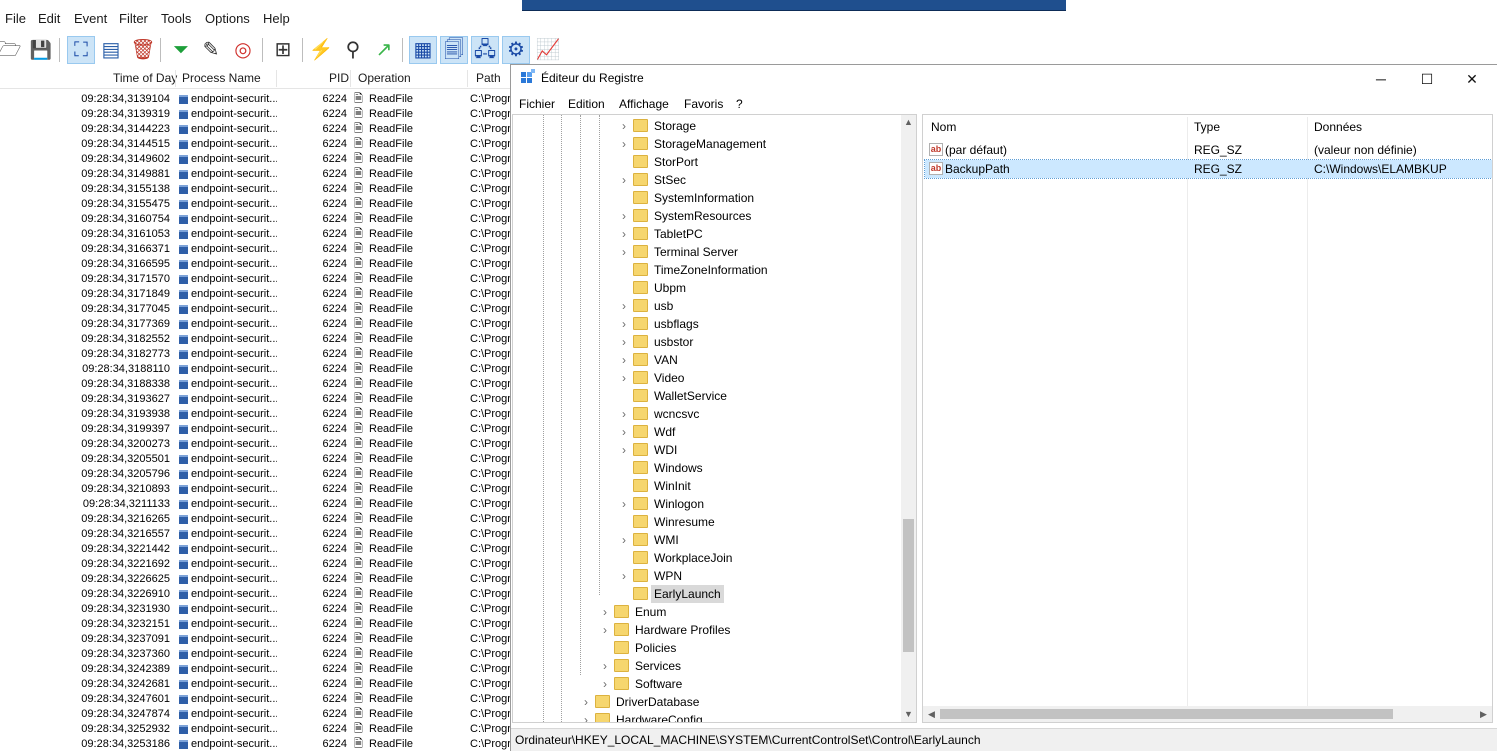  What do you see at coordinates (739, 104) in the screenshot?
I see `menu-help: ?` at bounding box center [739, 104].